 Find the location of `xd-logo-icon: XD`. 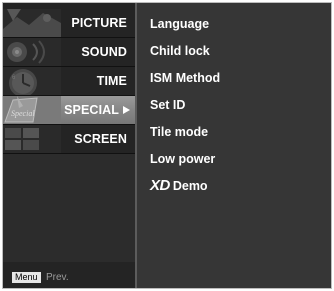

xd-logo-icon: XD is located at coordinates (160, 185).